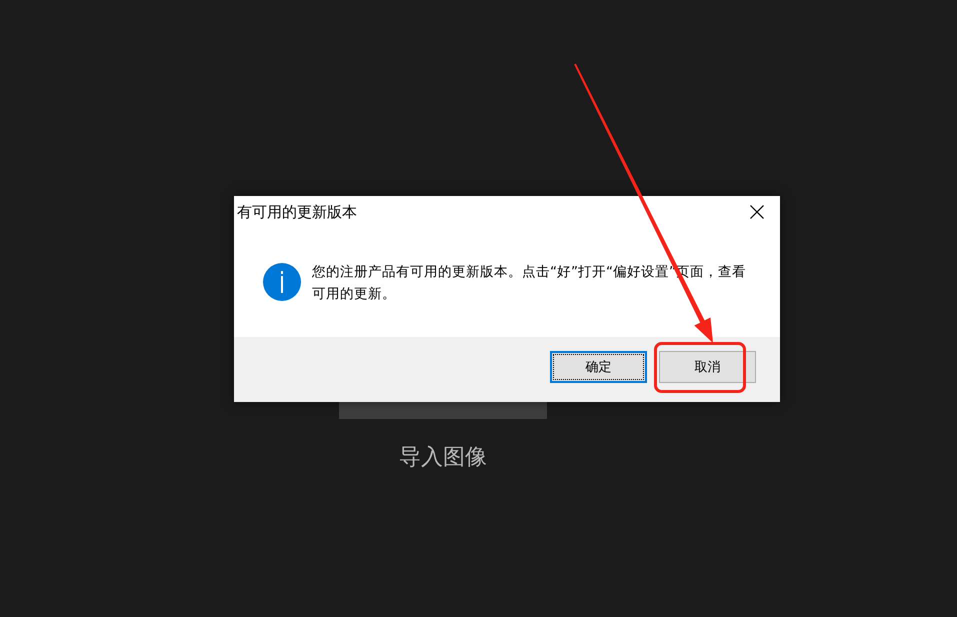  I want to click on close-icon, so click(757, 212).